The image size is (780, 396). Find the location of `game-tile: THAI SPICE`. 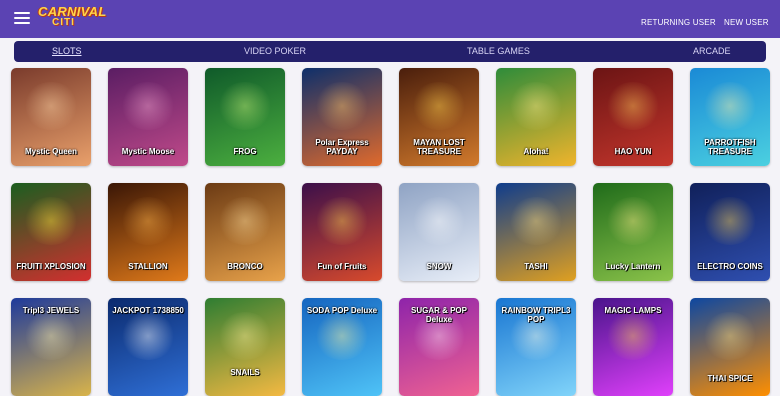

game-tile: THAI SPICE is located at coordinates (730, 347).